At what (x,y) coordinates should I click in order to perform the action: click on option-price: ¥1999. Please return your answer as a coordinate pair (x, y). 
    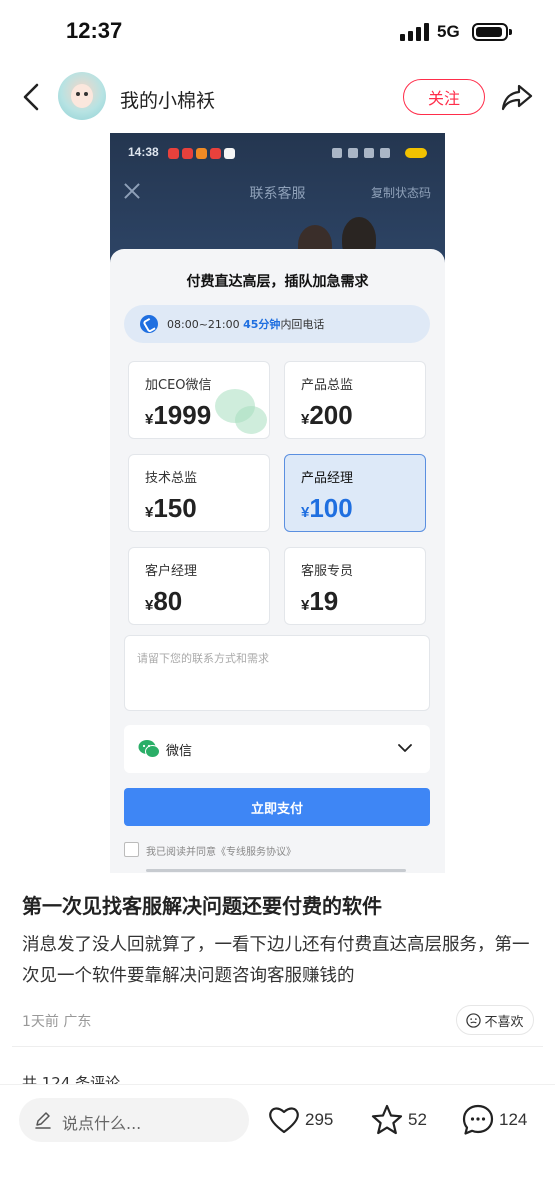
    Looking at the image, I should click on (178, 415).